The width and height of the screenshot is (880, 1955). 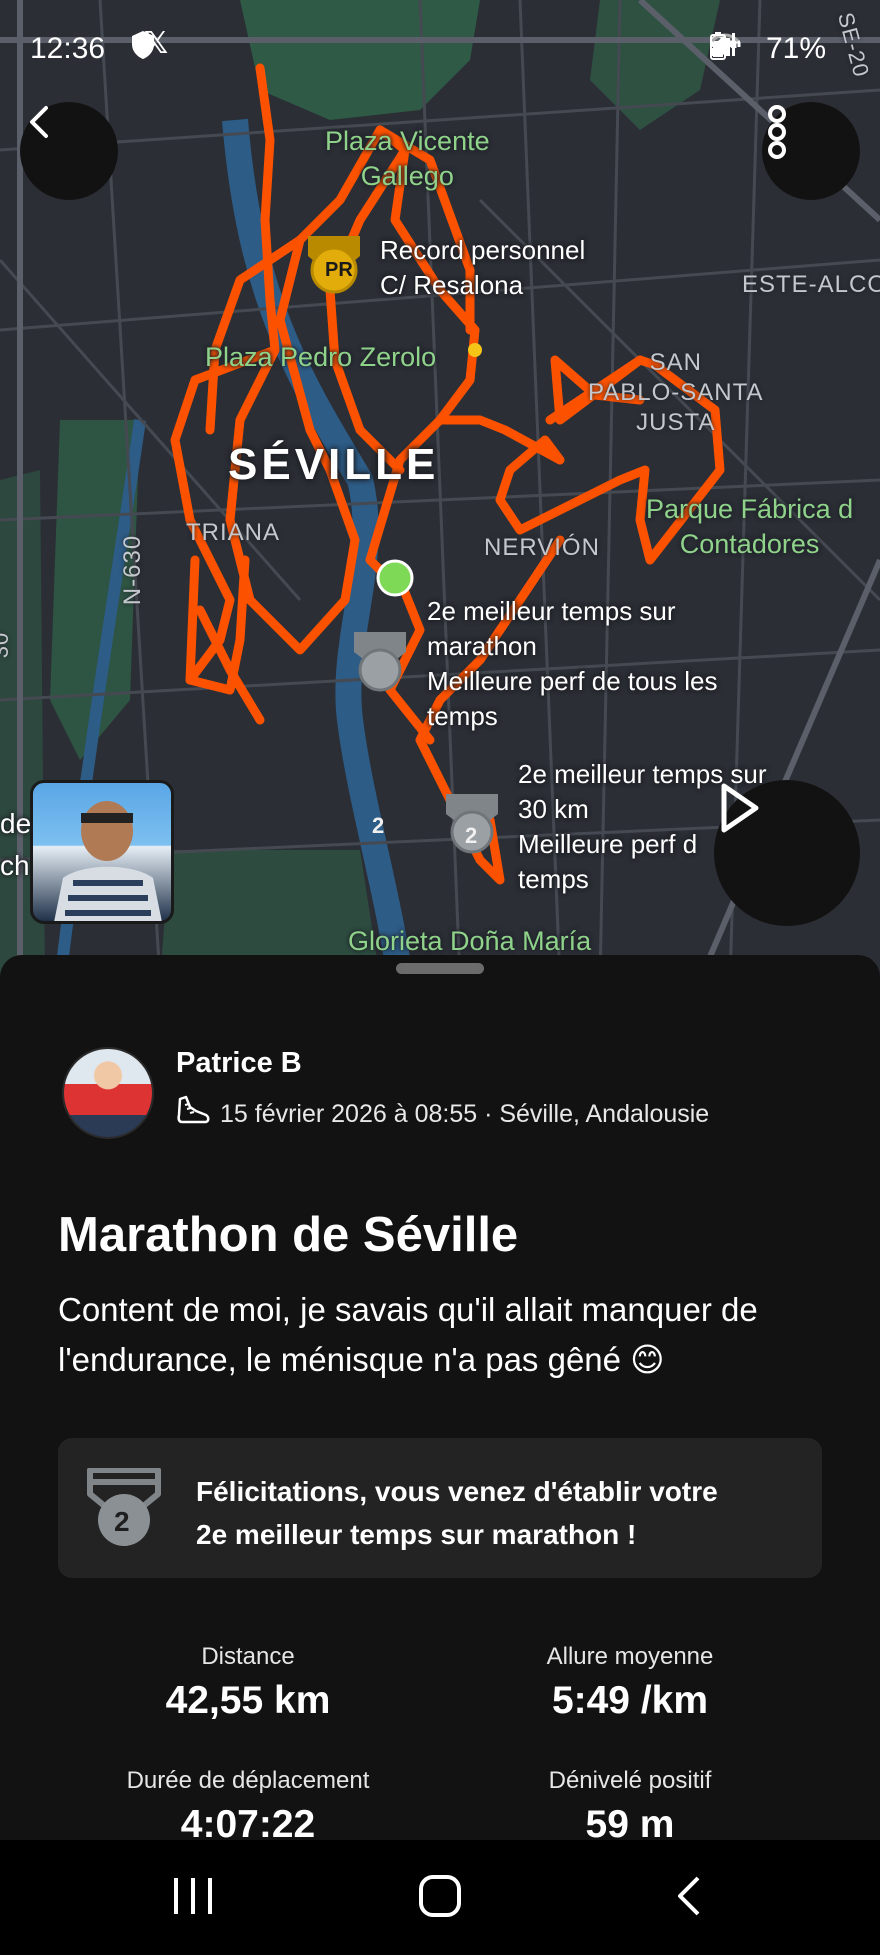 What do you see at coordinates (321, 357) in the screenshot?
I see `plaza-pedro-label: Plaza Pedro Zerolo` at bounding box center [321, 357].